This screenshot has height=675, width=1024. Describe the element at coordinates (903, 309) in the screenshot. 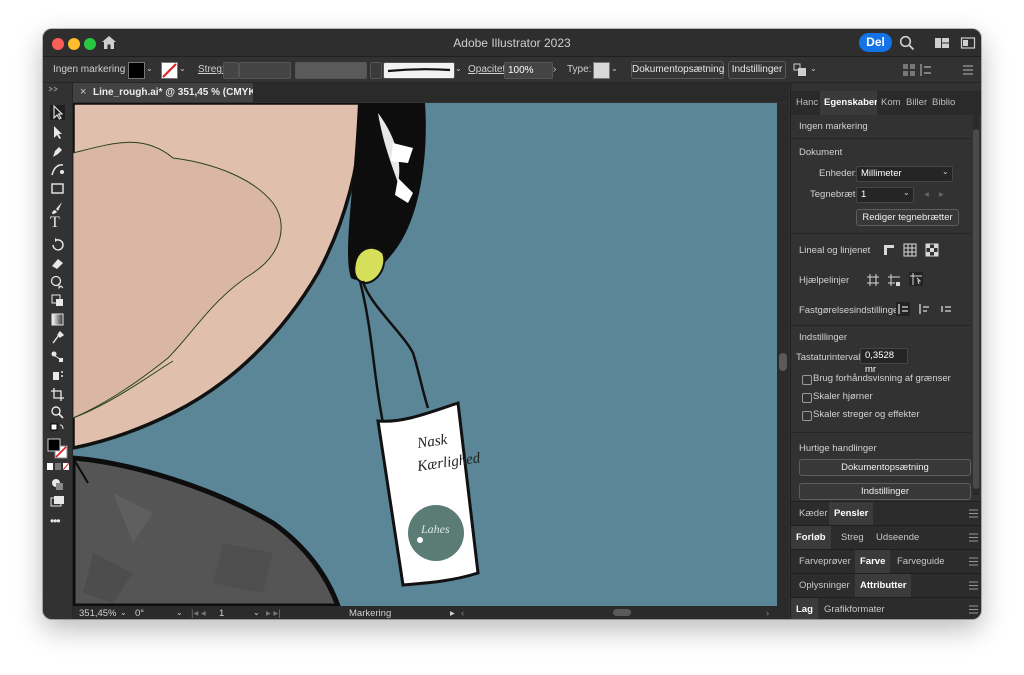

I see `snap-to-pixel-icon` at that location.